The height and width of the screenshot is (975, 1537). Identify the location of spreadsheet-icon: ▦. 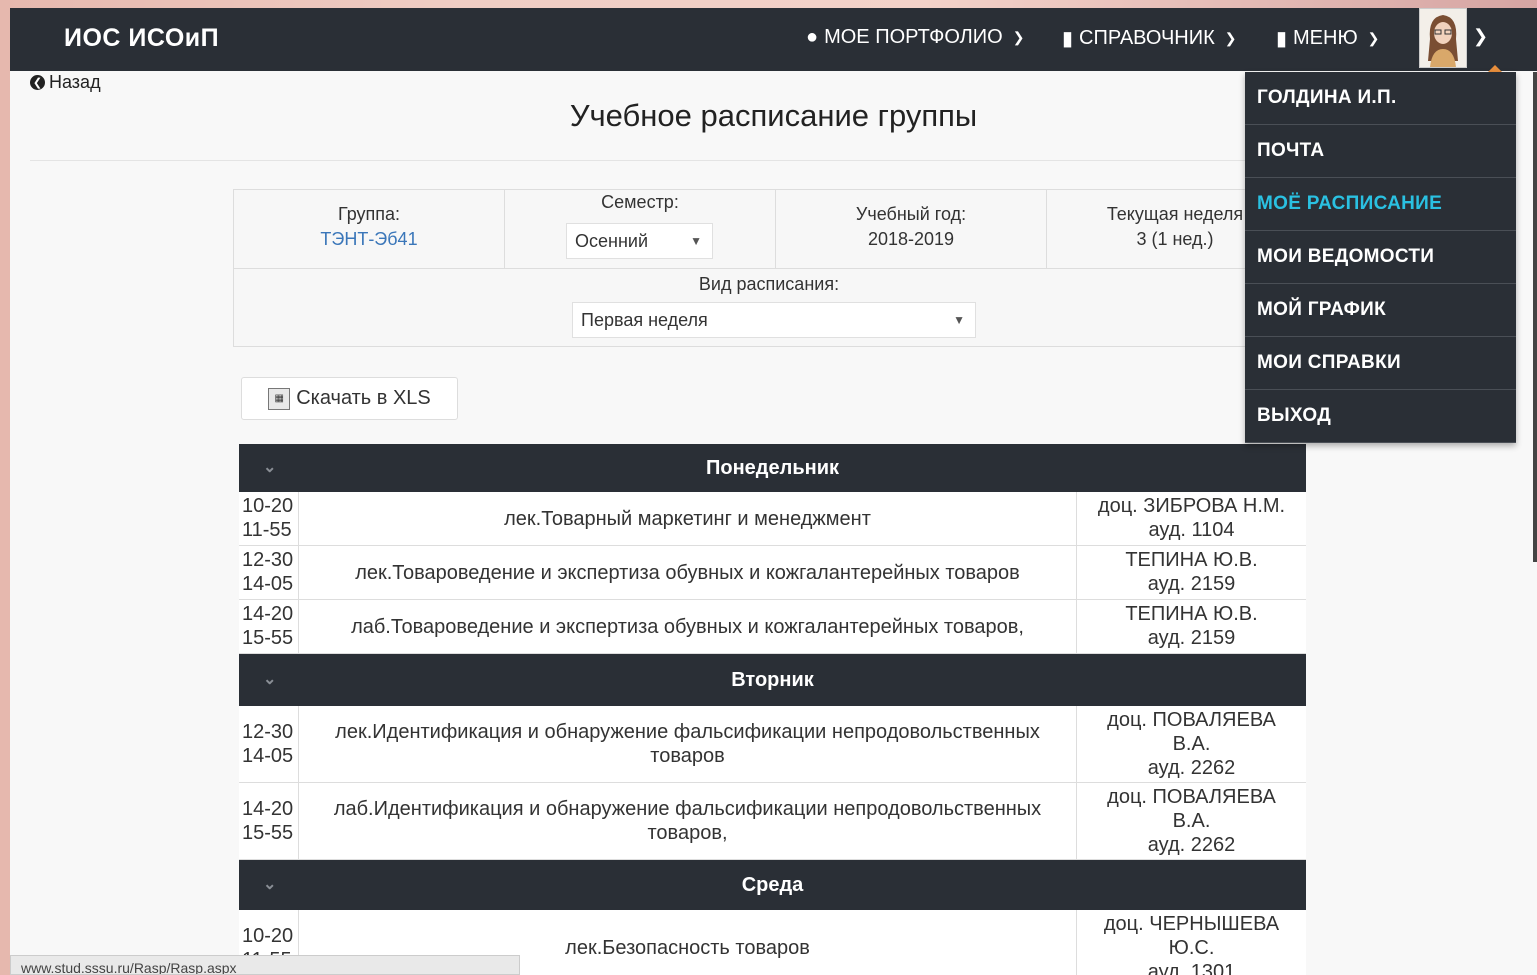
(279, 398).